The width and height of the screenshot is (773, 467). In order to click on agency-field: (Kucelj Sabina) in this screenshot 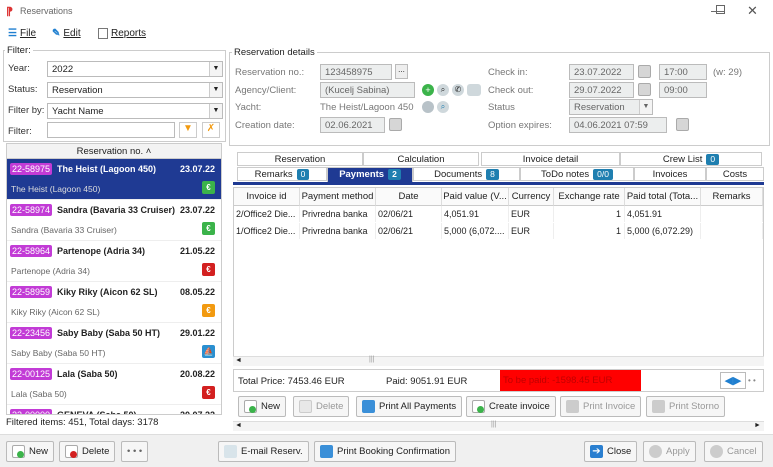, I will do `click(367, 90)`.